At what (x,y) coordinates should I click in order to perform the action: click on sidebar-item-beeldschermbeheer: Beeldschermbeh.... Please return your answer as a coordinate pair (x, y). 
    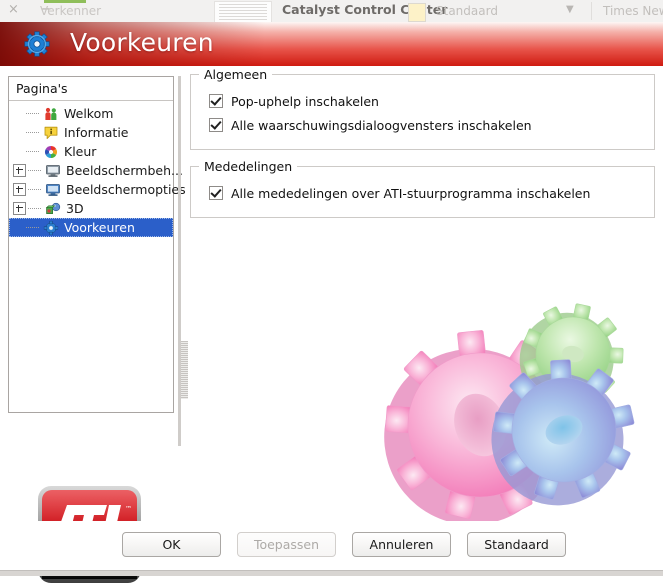
    Looking at the image, I should click on (96, 170).